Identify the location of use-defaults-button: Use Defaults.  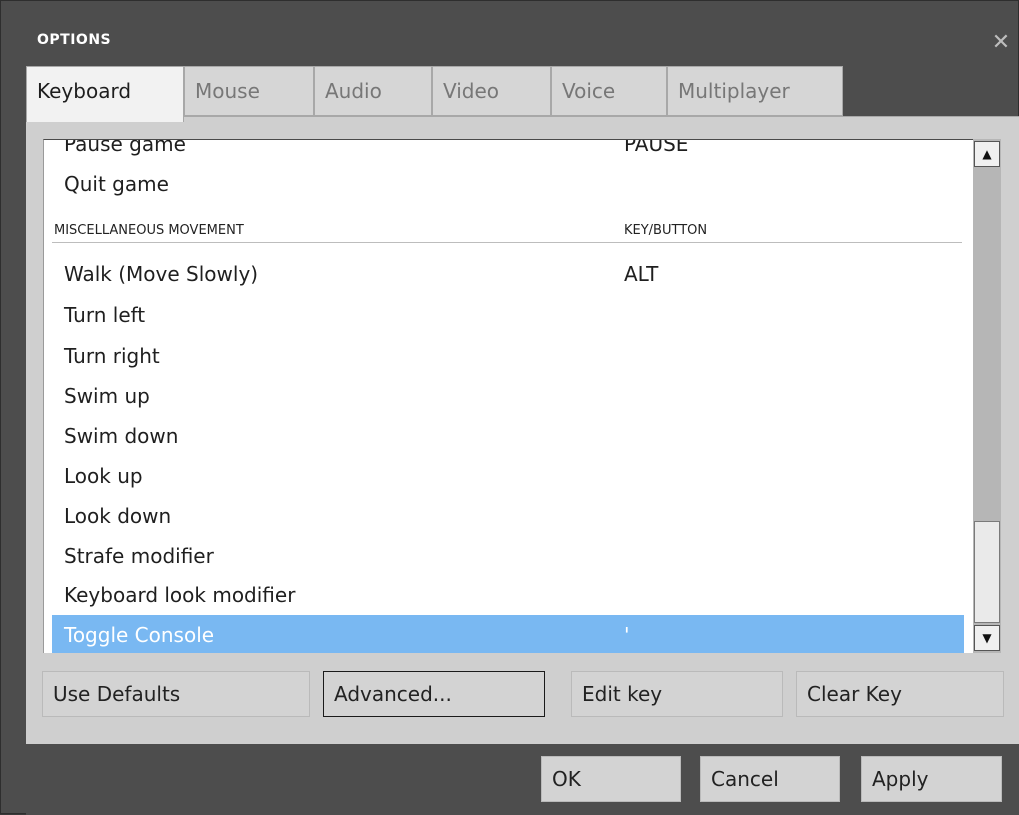
(176, 694).